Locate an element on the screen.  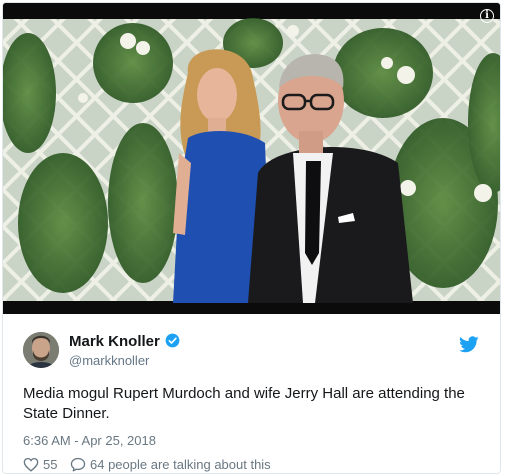
speech-bubble-icon is located at coordinates (78, 464).